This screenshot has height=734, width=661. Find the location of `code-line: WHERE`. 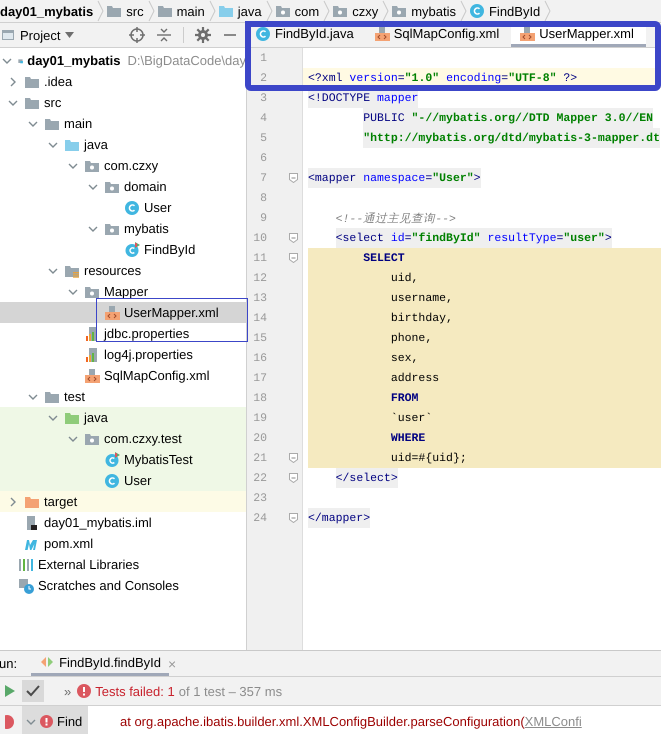

code-line: WHERE is located at coordinates (408, 438).